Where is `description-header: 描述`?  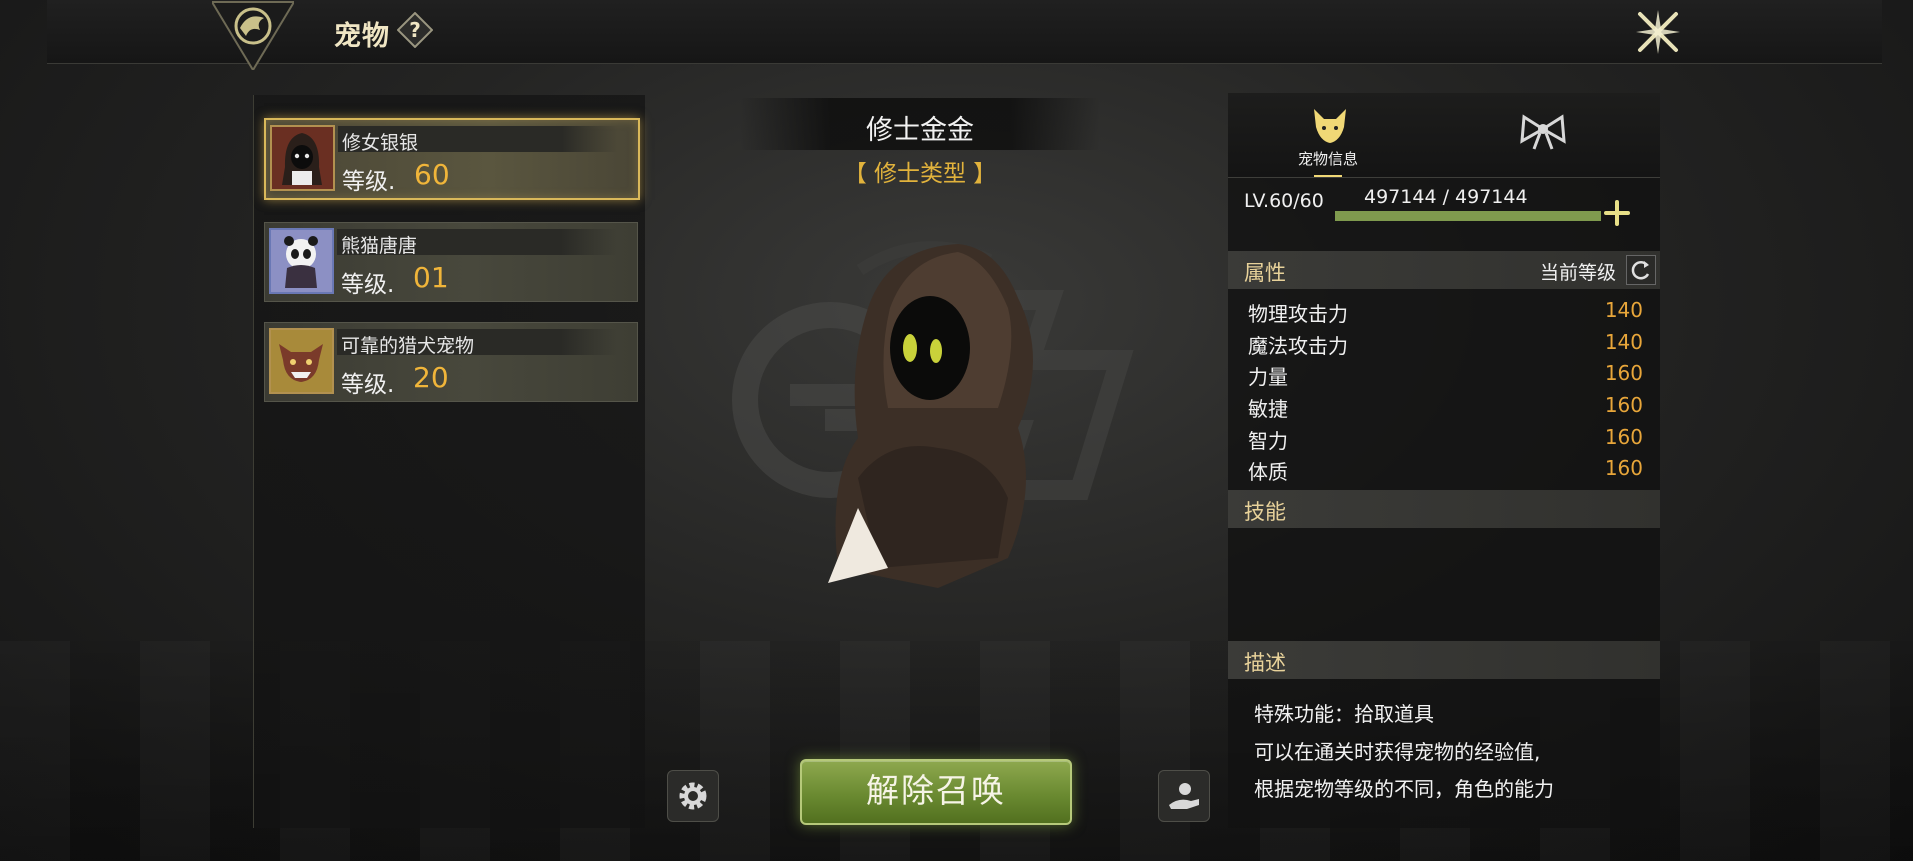
description-header: 描述 is located at coordinates (1444, 660).